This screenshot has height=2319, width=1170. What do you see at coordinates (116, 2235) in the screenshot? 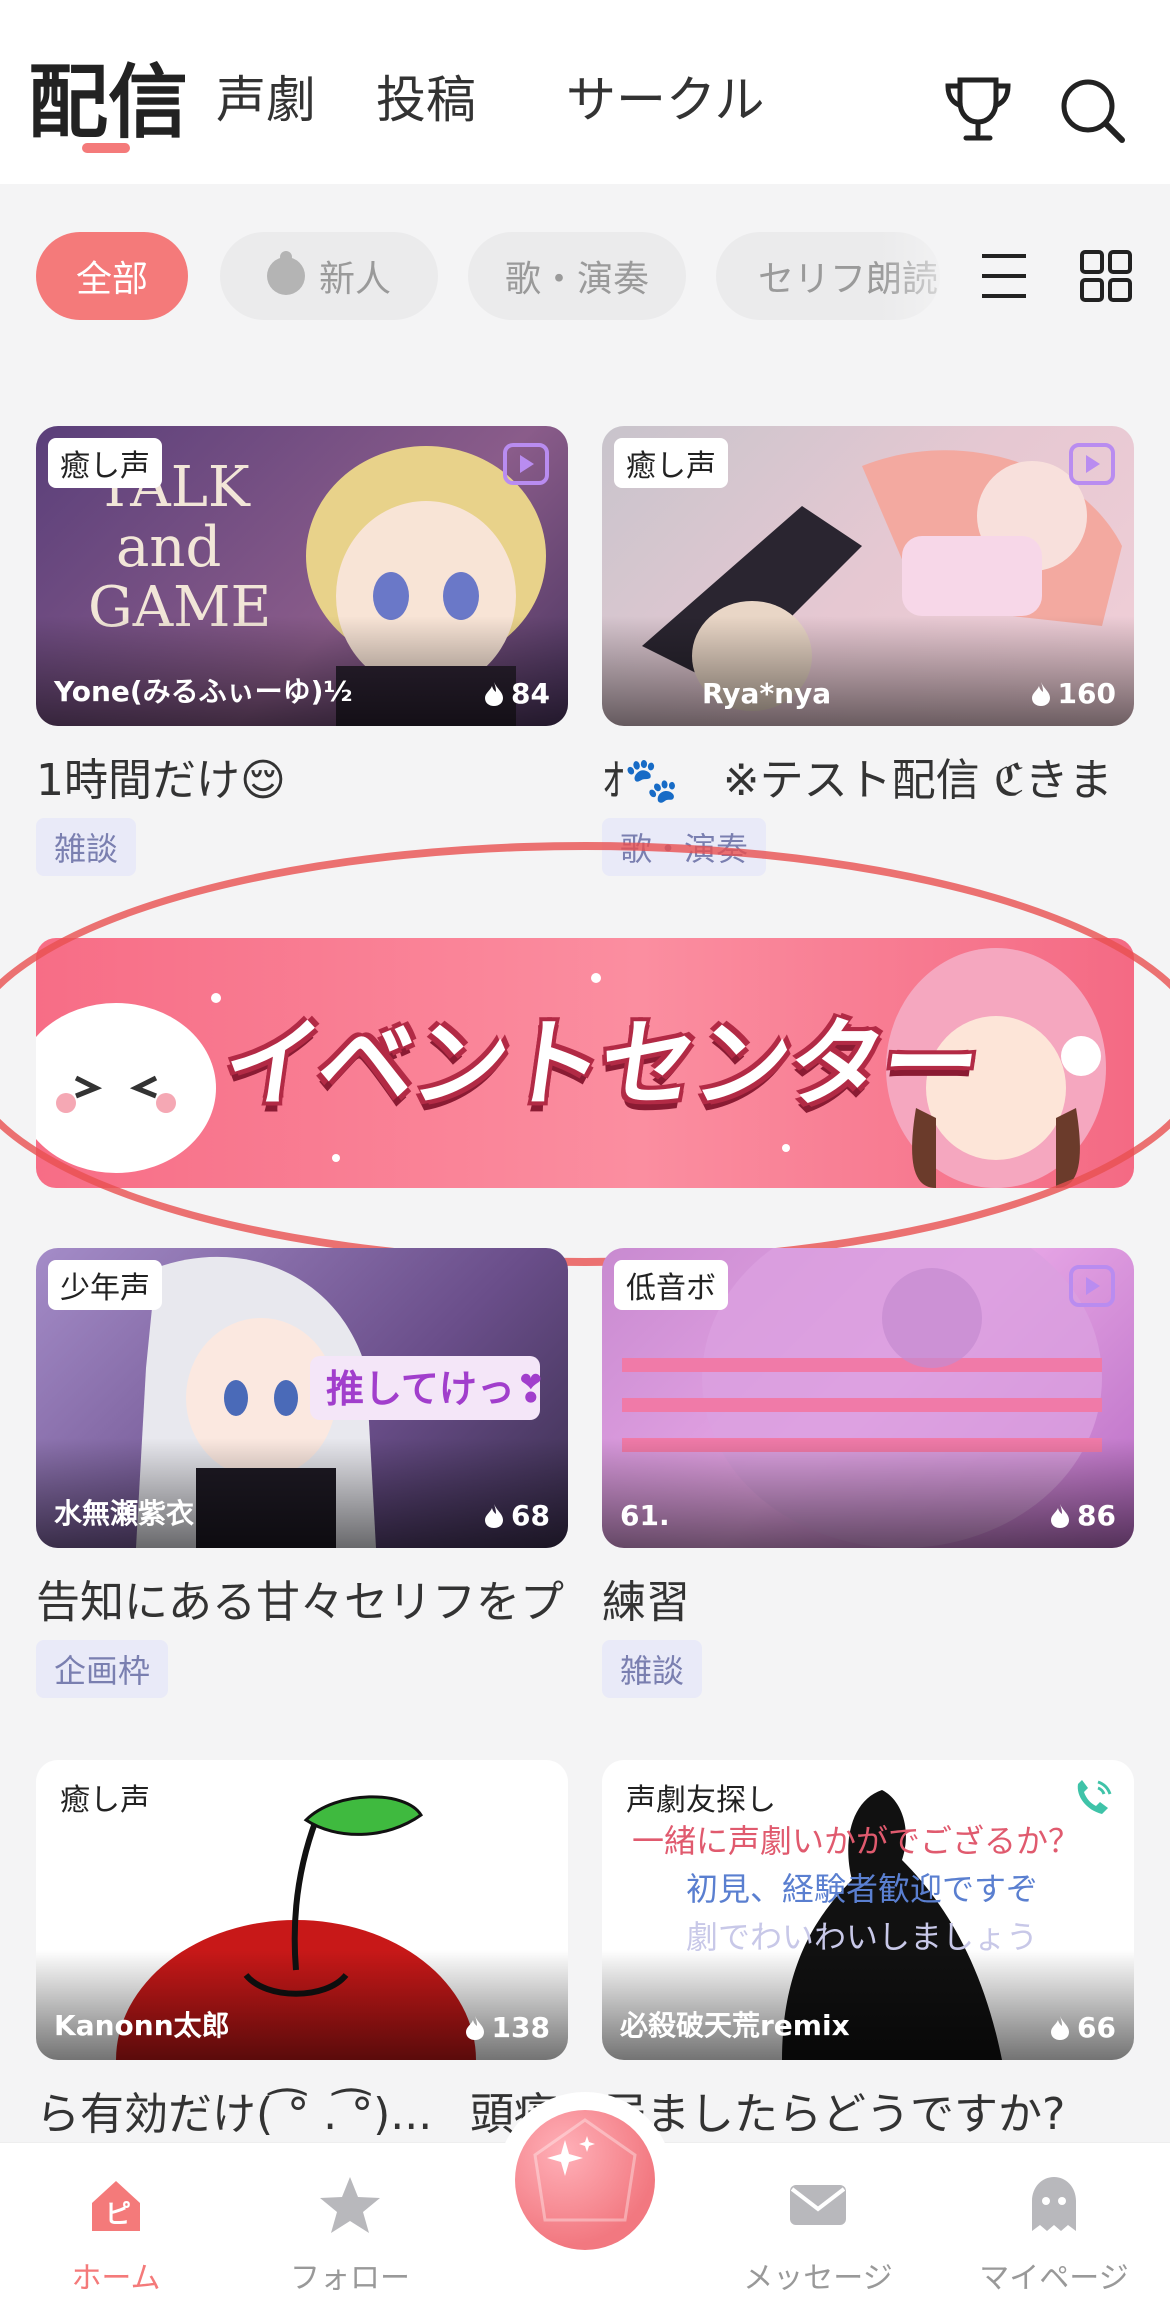
I see `nav-home: ピ ホーム` at bounding box center [116, 2235].